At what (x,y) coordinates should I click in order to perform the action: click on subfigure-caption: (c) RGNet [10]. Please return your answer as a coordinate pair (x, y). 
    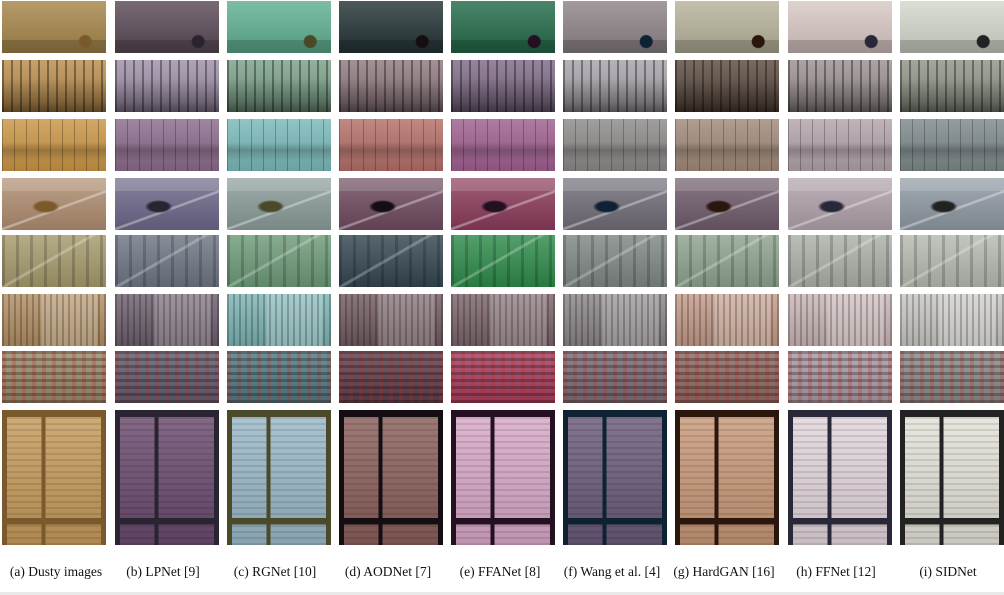
    Looking at the image, I should click on (275, 571).